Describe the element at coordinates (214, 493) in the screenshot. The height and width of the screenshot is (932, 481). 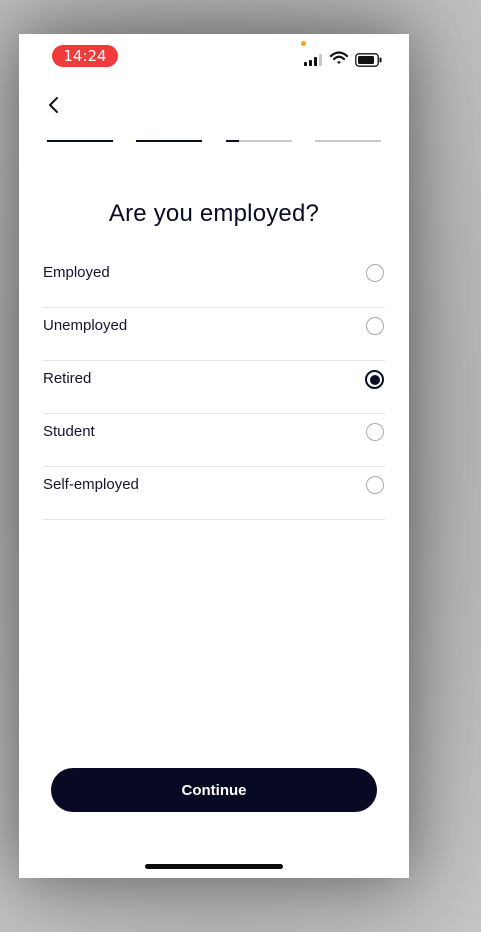
I see `option-self-employed: Self-employed` at that location.